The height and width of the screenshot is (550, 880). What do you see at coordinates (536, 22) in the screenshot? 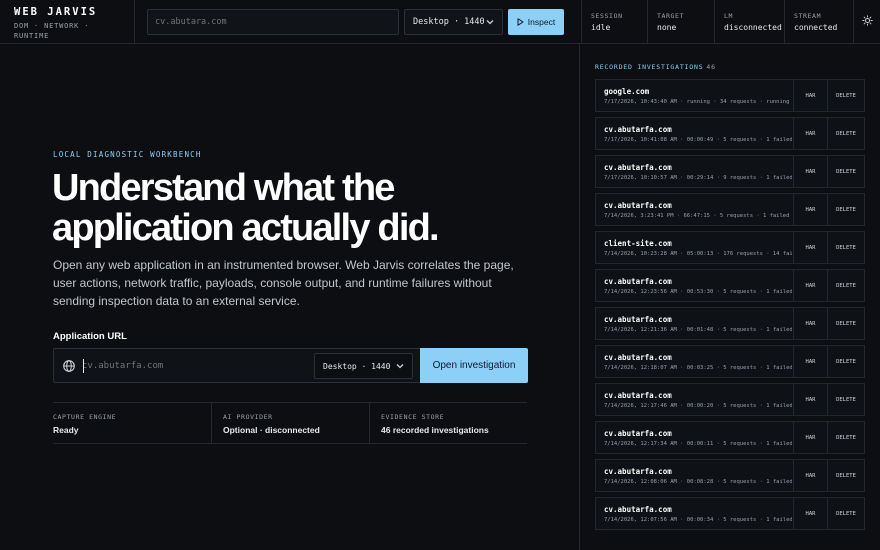
I see `inspect-button: Inspect` at bounding box center [536, 22].